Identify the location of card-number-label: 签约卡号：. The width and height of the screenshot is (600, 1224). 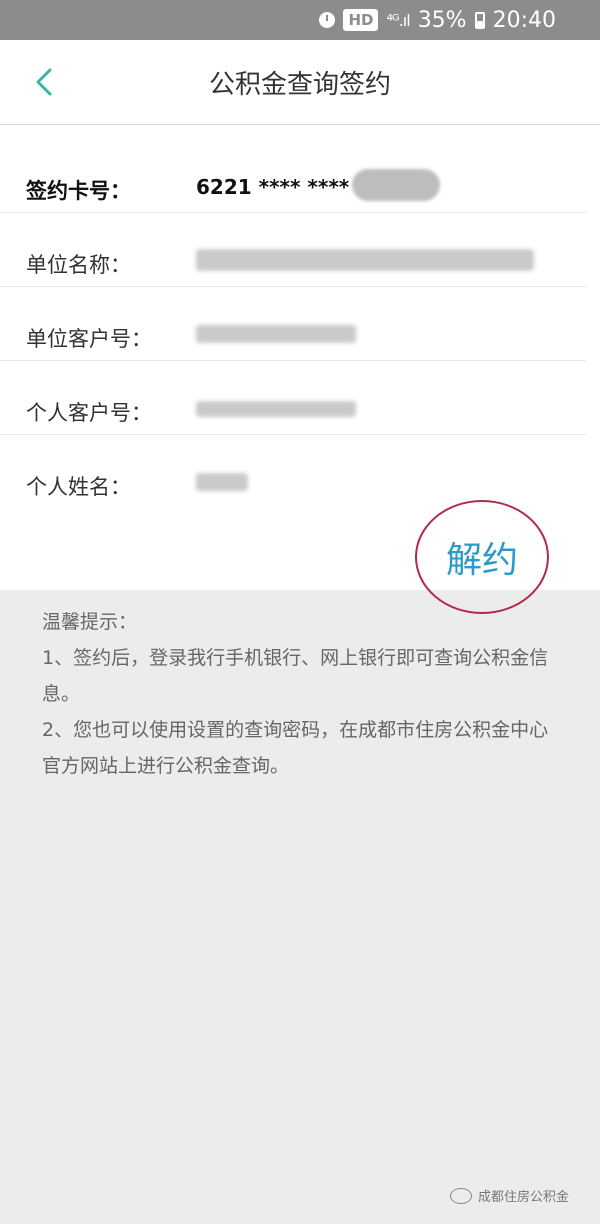
(78, 191).